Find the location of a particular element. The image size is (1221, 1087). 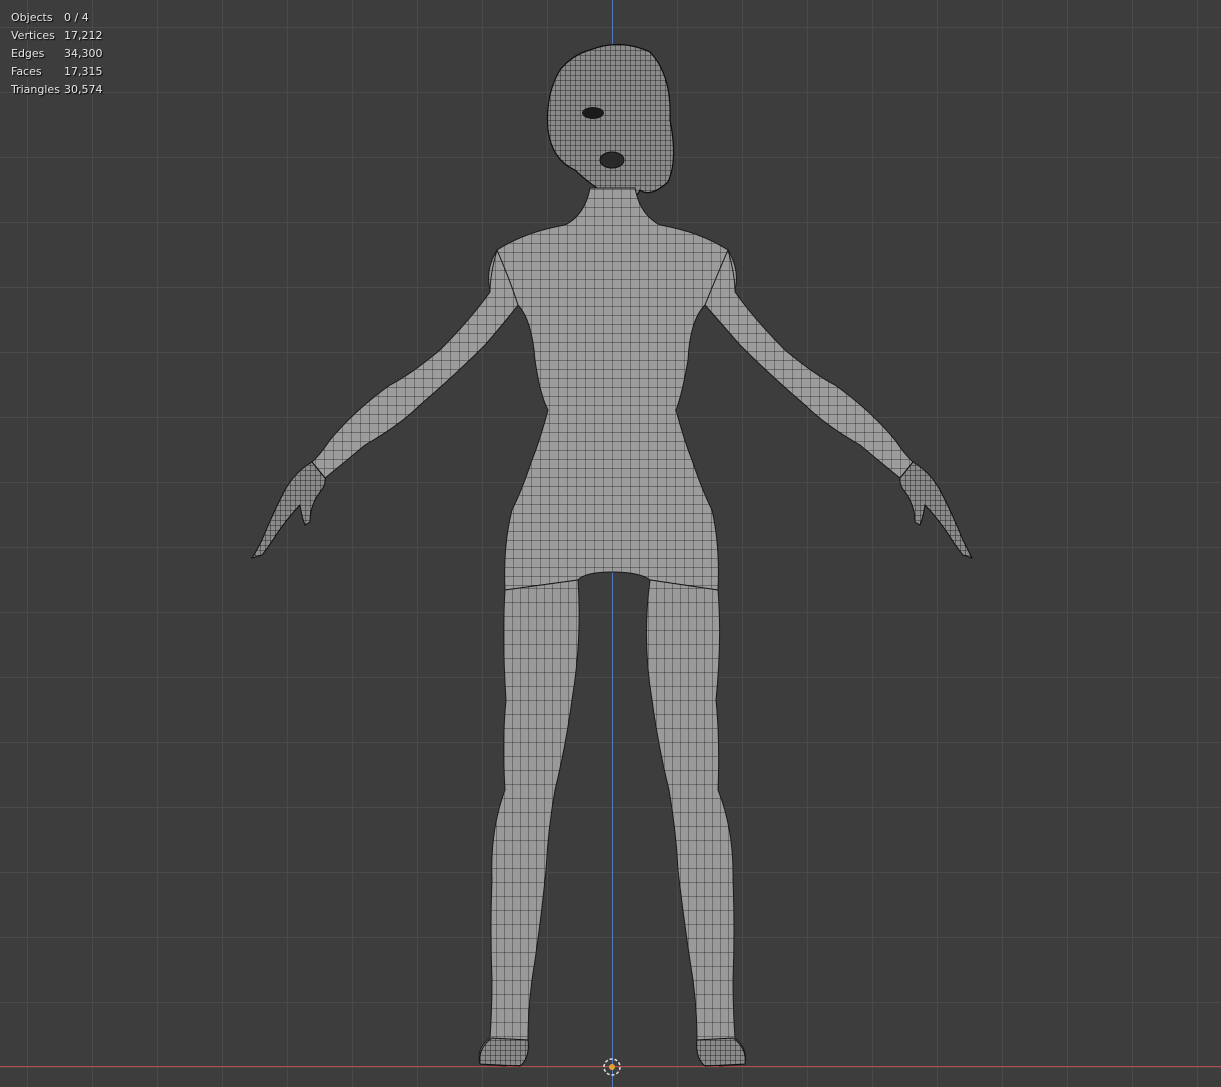

right-leg-mesh is located at coordinates (695, 823).